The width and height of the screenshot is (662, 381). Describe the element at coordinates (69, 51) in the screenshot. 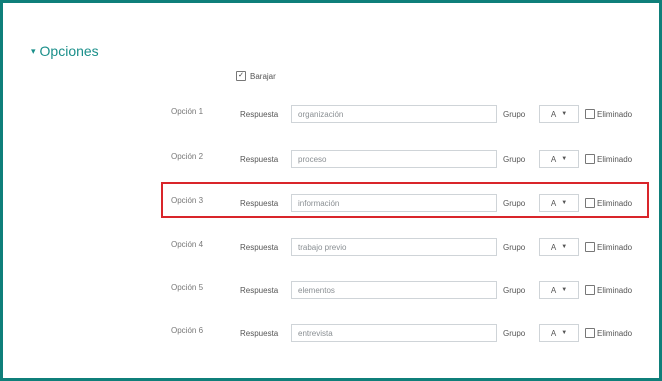

I see `section-title: Opciones` at that location.